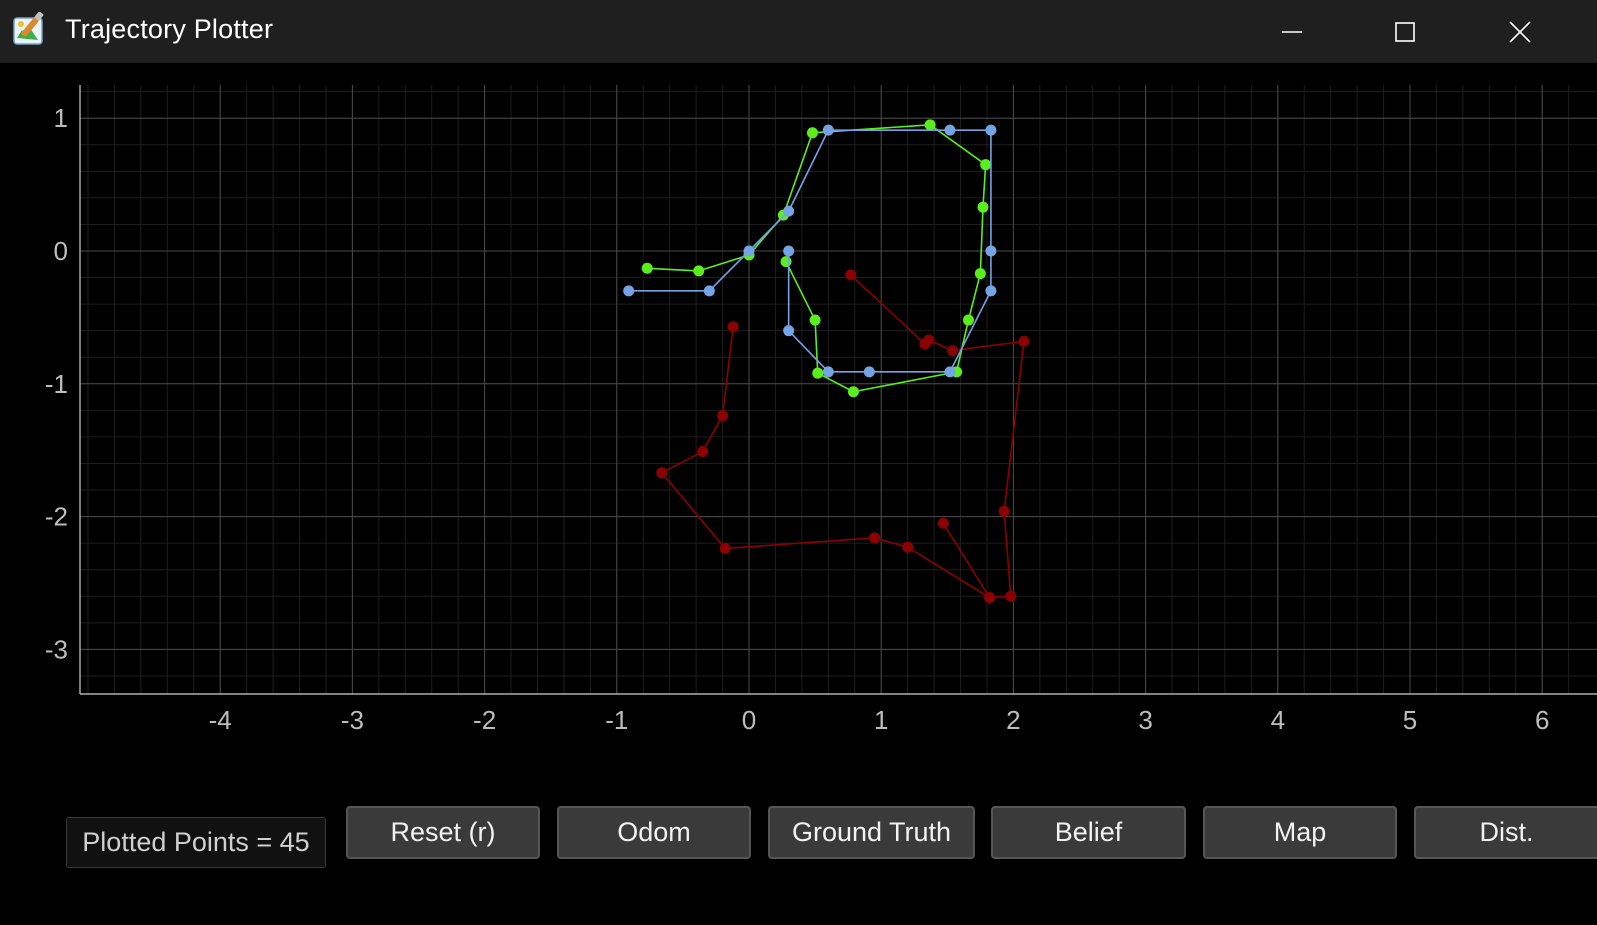 The width and height of the screenshot is (1597, 925). I want to click on dist-button: Dist., so click(1505, 832).